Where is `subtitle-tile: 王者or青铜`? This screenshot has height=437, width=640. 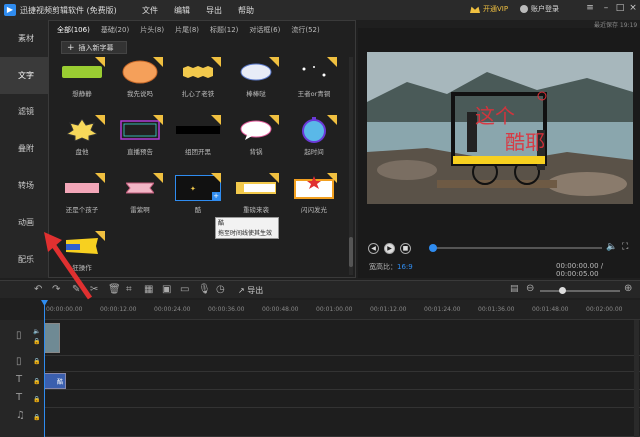
subtitle-tile: 王者or青铜 is located at coordinates (314, 81).